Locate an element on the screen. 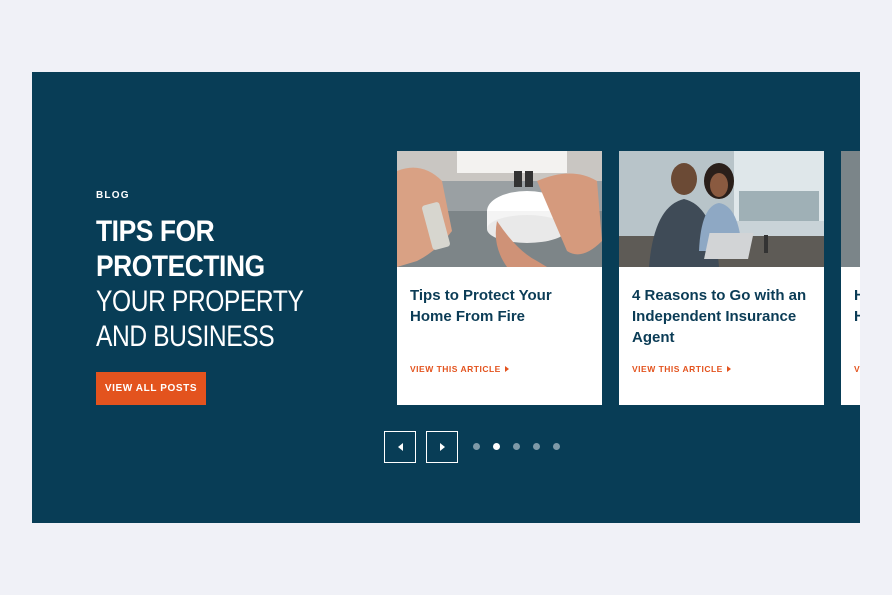 The width and height of the screenshot is (892, 595). carousel-pagination is located at coordinates (516, 446).